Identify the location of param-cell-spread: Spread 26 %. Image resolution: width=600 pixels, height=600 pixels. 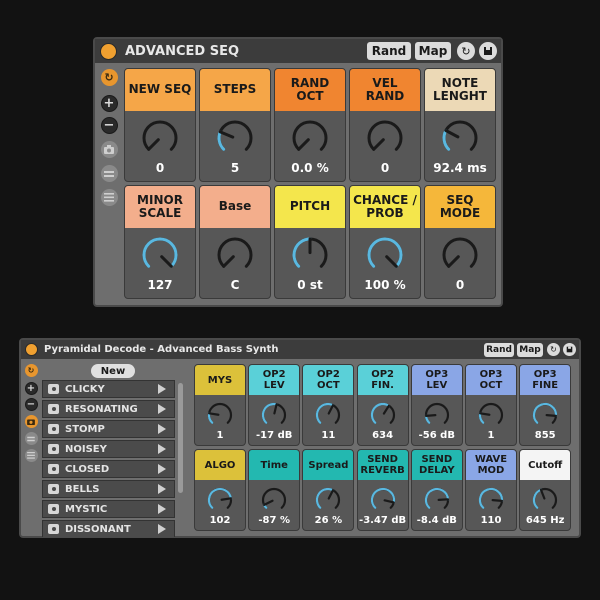
(328, 490).